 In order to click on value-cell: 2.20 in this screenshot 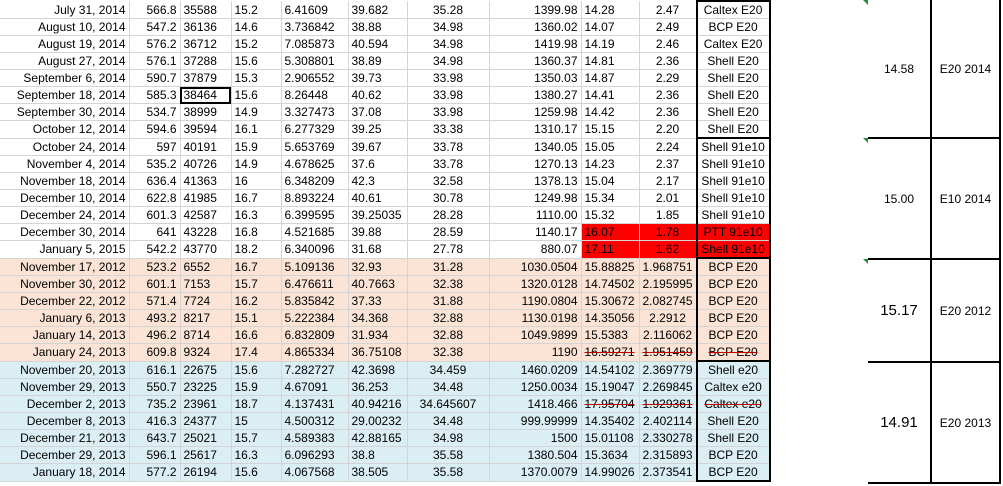, I will do `click(668, 129)`.